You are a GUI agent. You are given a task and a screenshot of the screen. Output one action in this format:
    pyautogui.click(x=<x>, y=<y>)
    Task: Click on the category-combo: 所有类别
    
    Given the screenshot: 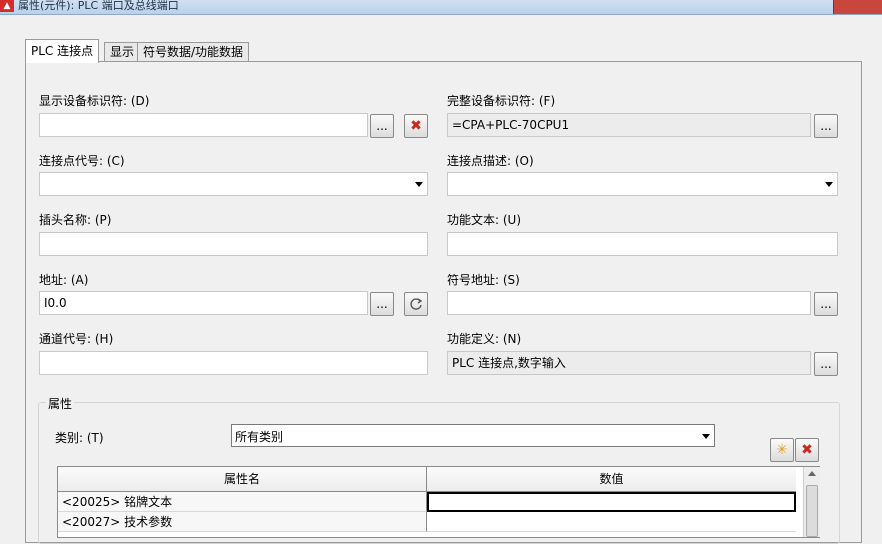 What is the action you would take?
    pyautogui.click(x=473, y=435)
    